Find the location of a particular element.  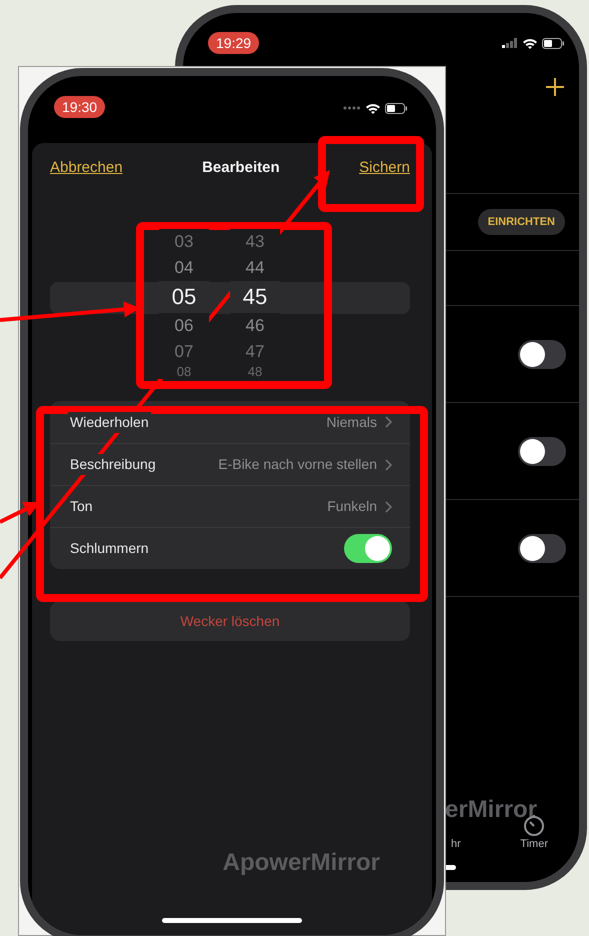

signal-icon is located at coordinates (510, 43).